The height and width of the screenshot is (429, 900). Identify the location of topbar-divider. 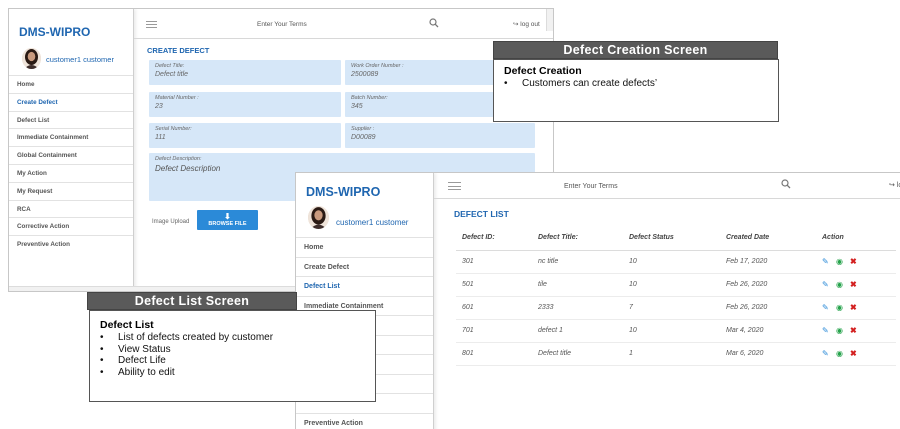
(343, 38).